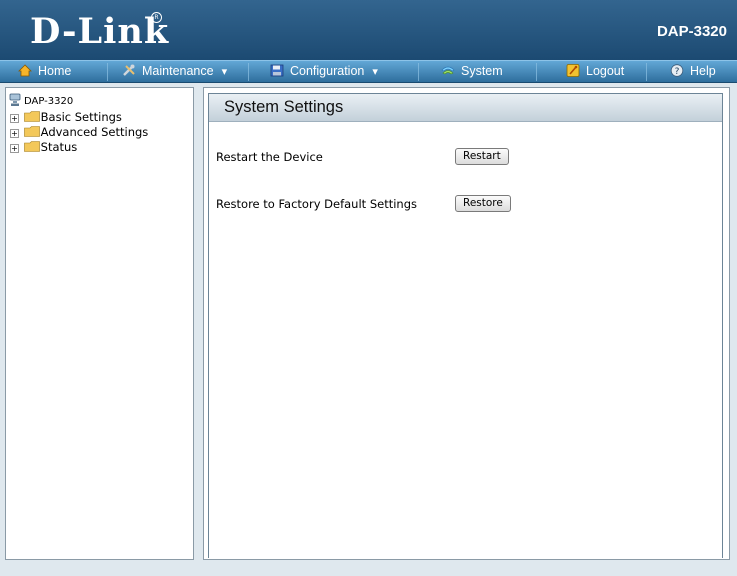 The width and height of the screenshot is (737, 576). Describe the element at coordinates (49, 101) in the screenshot. I see `tree-root-label: DAP-3320` at that location.